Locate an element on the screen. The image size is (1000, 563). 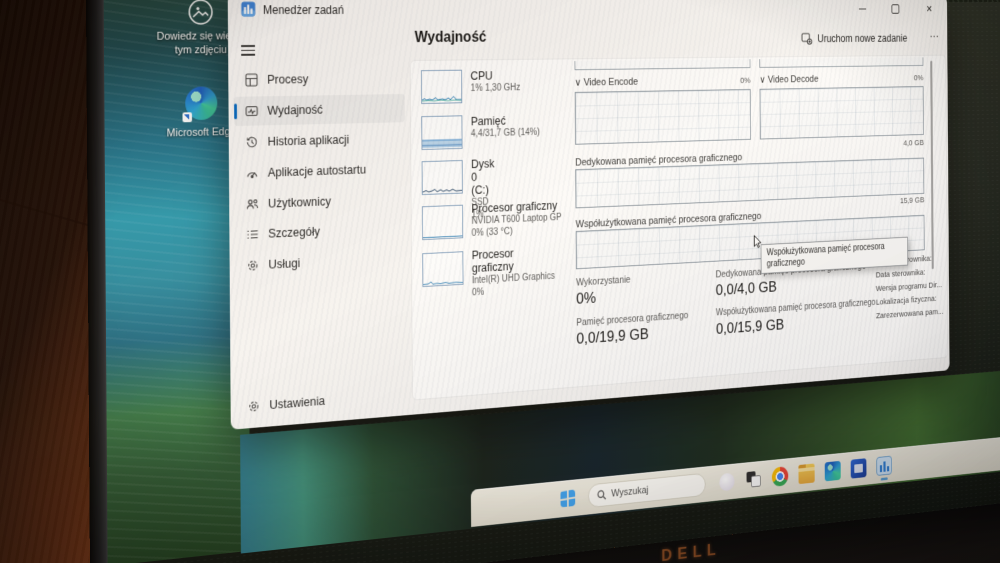
search-icon is located at coordinates (602, 495).